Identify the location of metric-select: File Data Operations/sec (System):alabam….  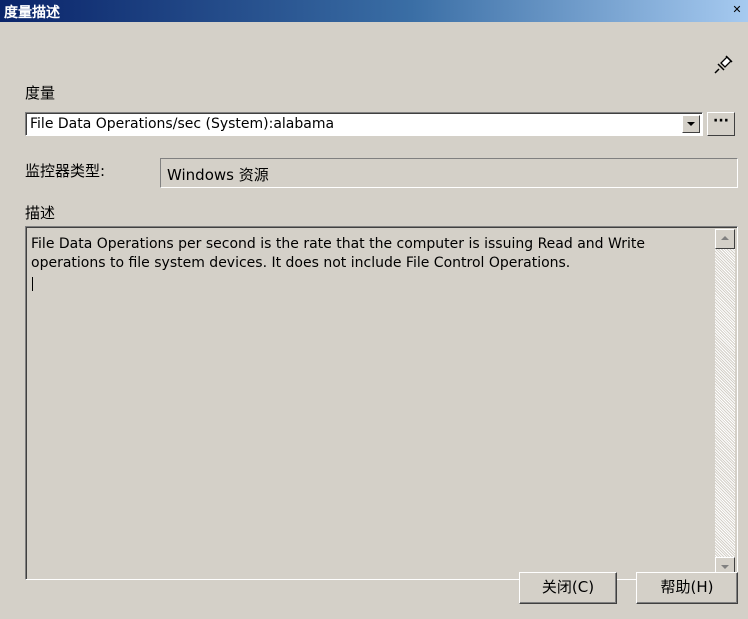
(364, 124).